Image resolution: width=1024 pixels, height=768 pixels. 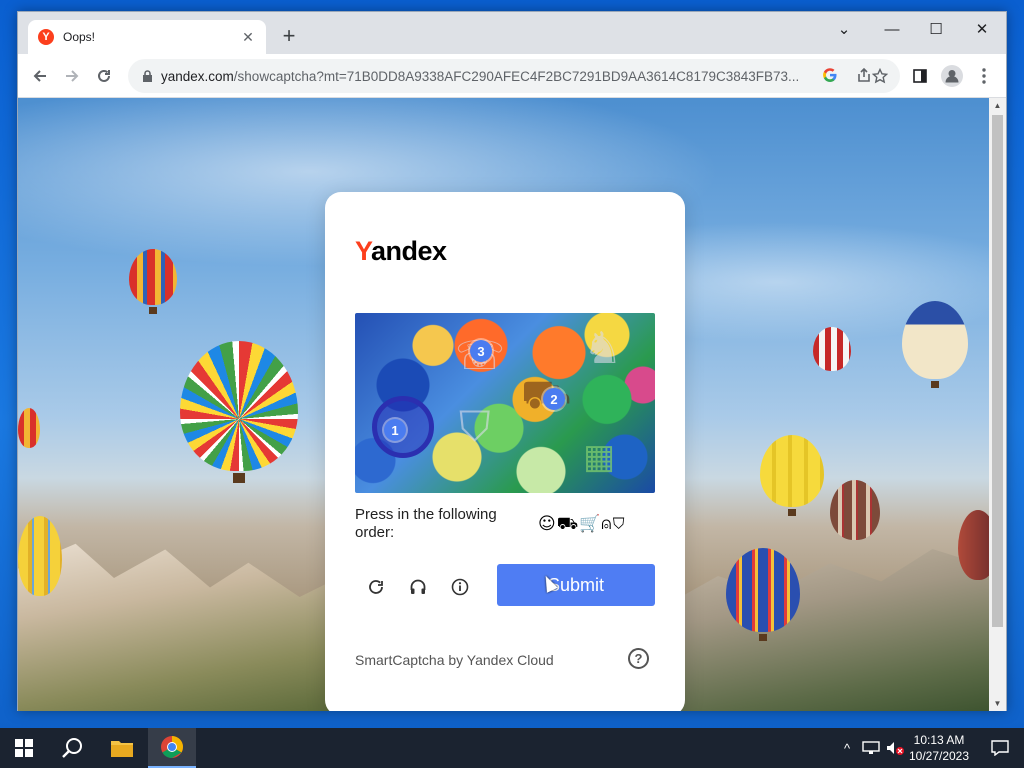 I want to click on system-tray: ^, so click(x=871, y=748).